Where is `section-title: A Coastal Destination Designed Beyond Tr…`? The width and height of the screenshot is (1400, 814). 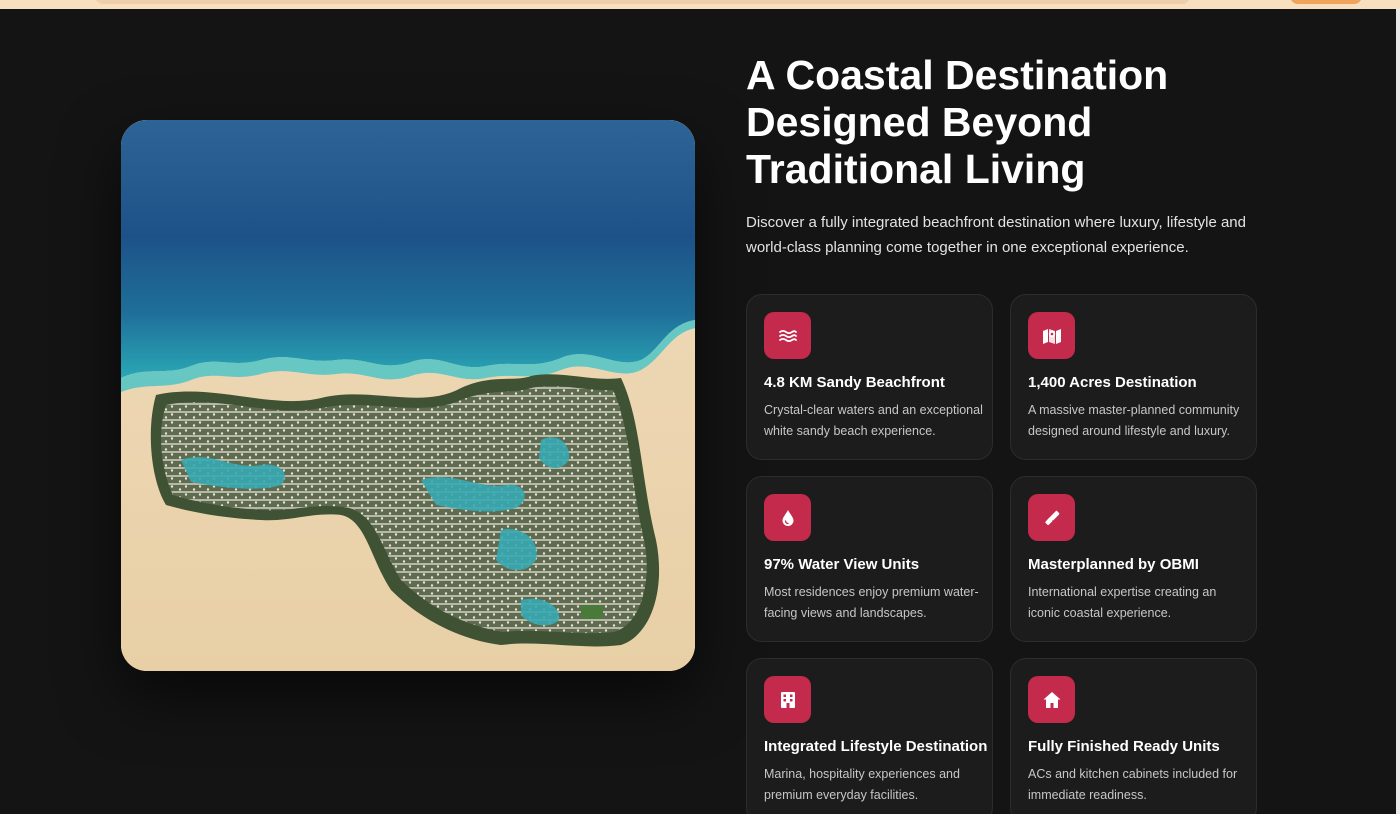
section-title: A Coastal Destination Designed Beyond Tr… is located at coordinates (957, 122).